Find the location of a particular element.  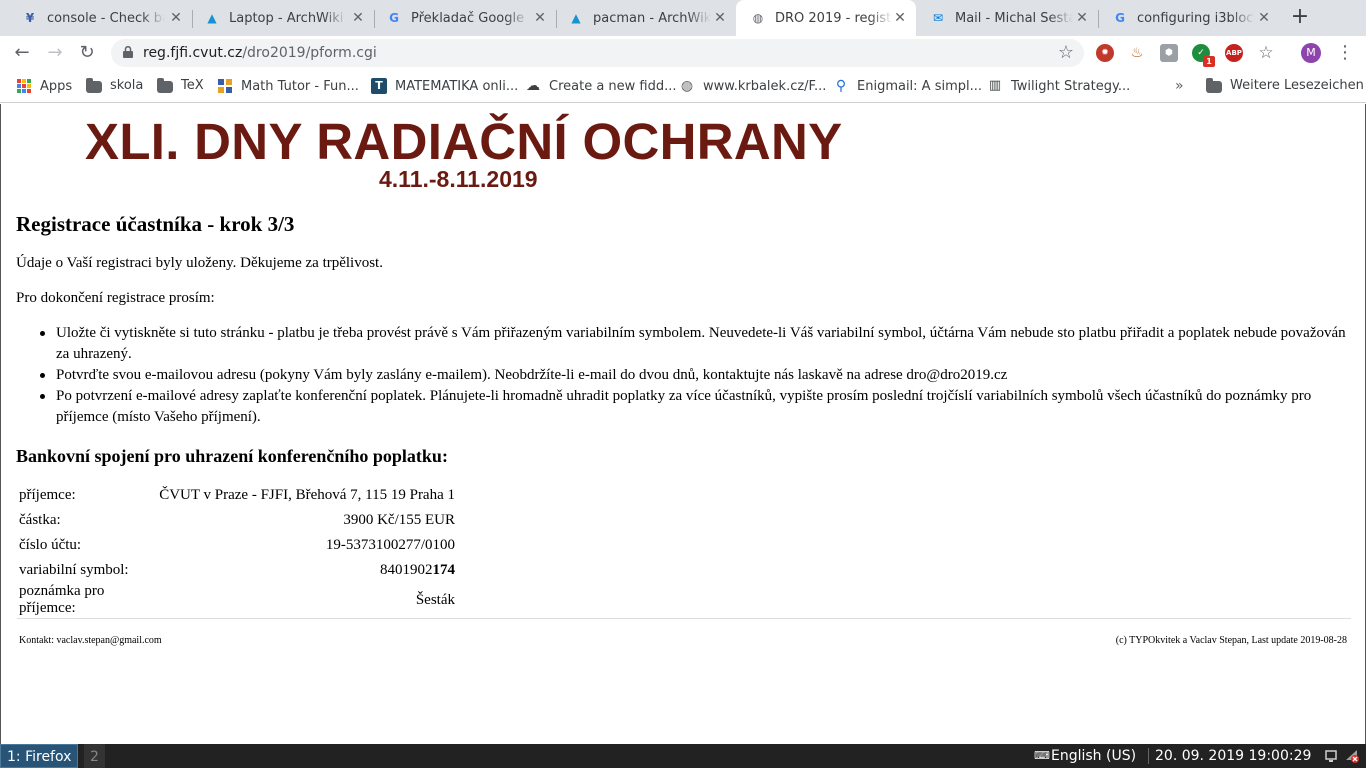

footer-contact: Kontakt: vaclav.stepan@gmail.com is located at coordinates (90, 640).